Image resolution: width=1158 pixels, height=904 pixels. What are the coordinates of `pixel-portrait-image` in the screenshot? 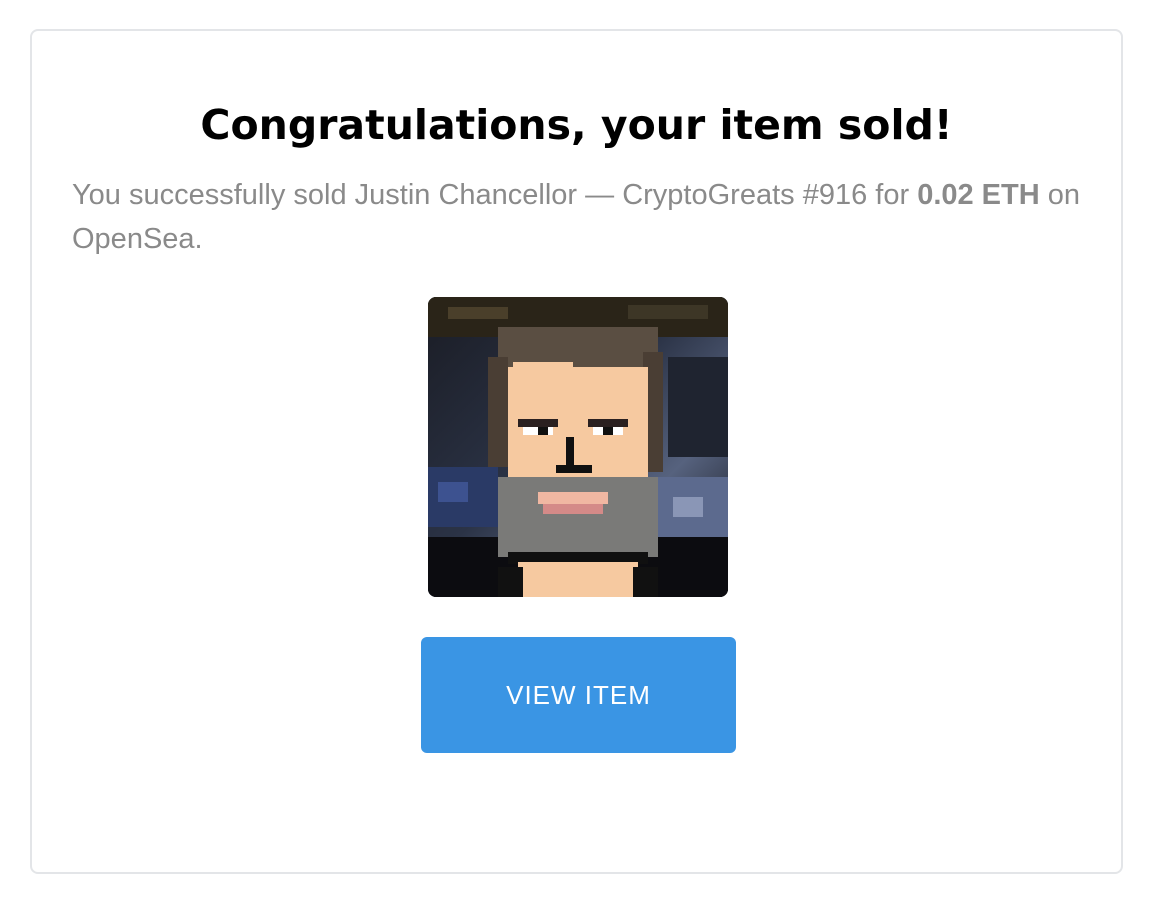 It's located at (578, 447).